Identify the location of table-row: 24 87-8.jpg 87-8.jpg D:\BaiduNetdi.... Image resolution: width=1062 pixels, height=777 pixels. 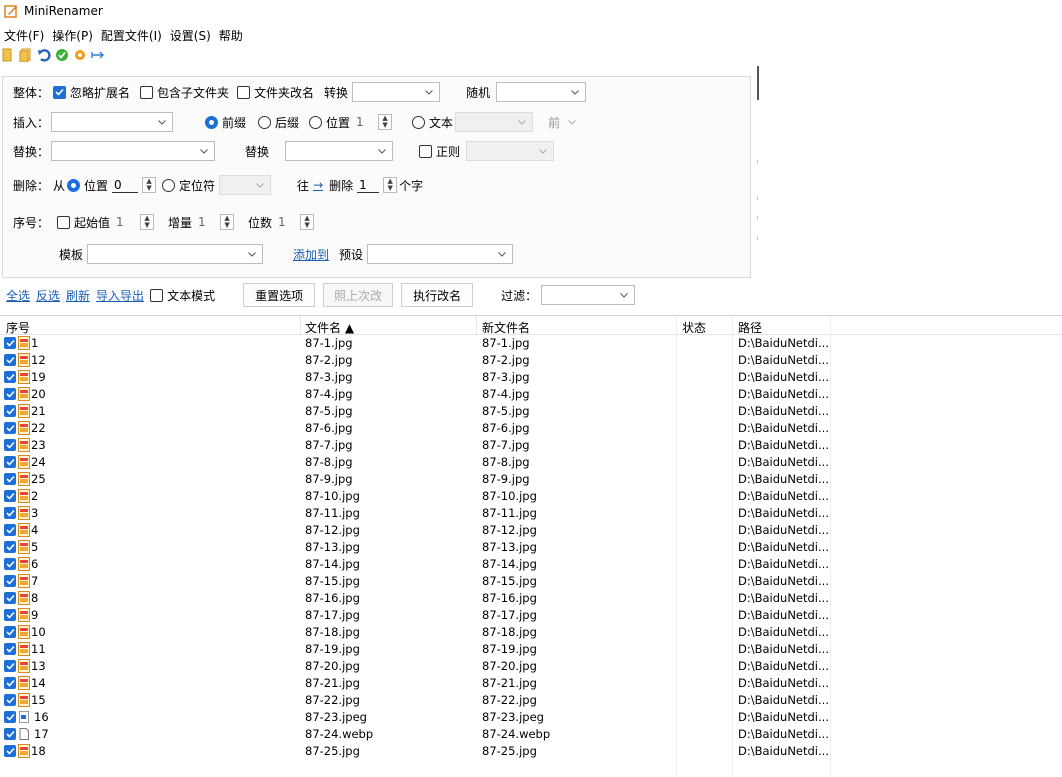
(531, 462).